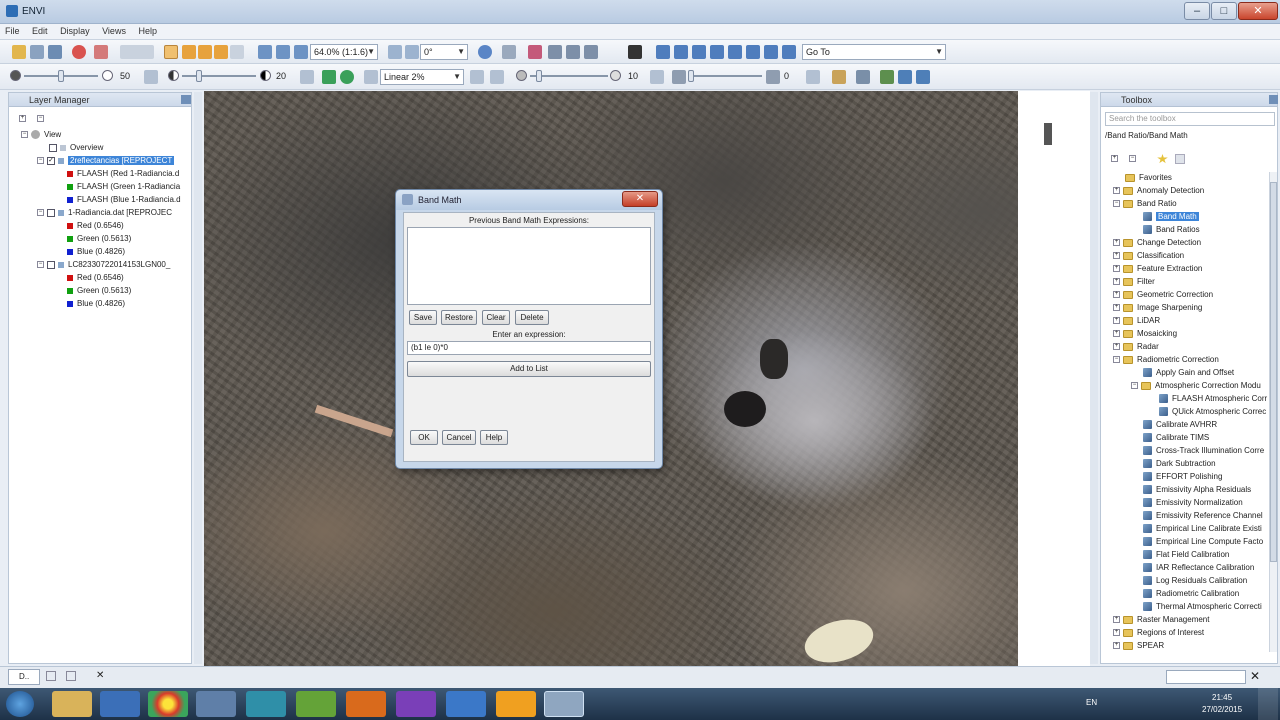  I want to click on toolbox-folder-band-ratio: − Band Ratio, so click(1145, 204).